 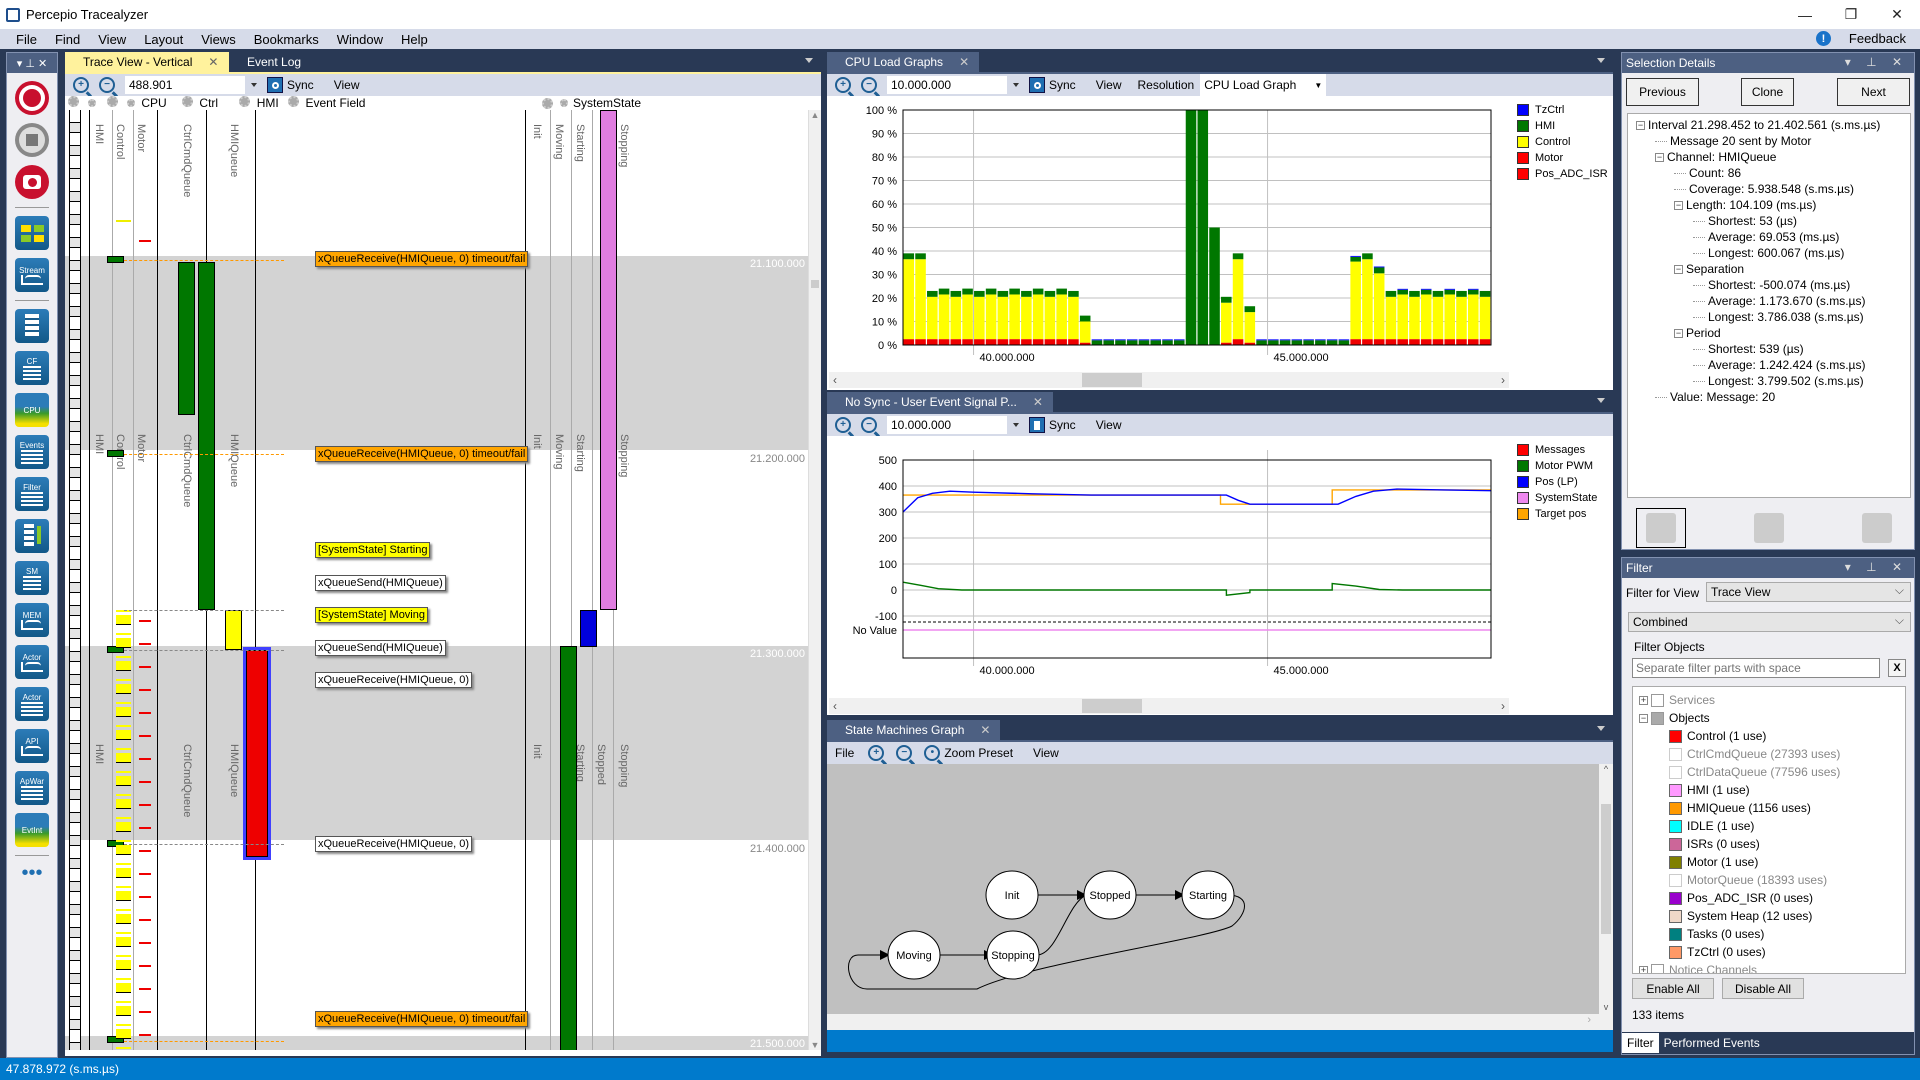 I want to click on zoom-level-input: 488.901, so click(x=191, y=85).